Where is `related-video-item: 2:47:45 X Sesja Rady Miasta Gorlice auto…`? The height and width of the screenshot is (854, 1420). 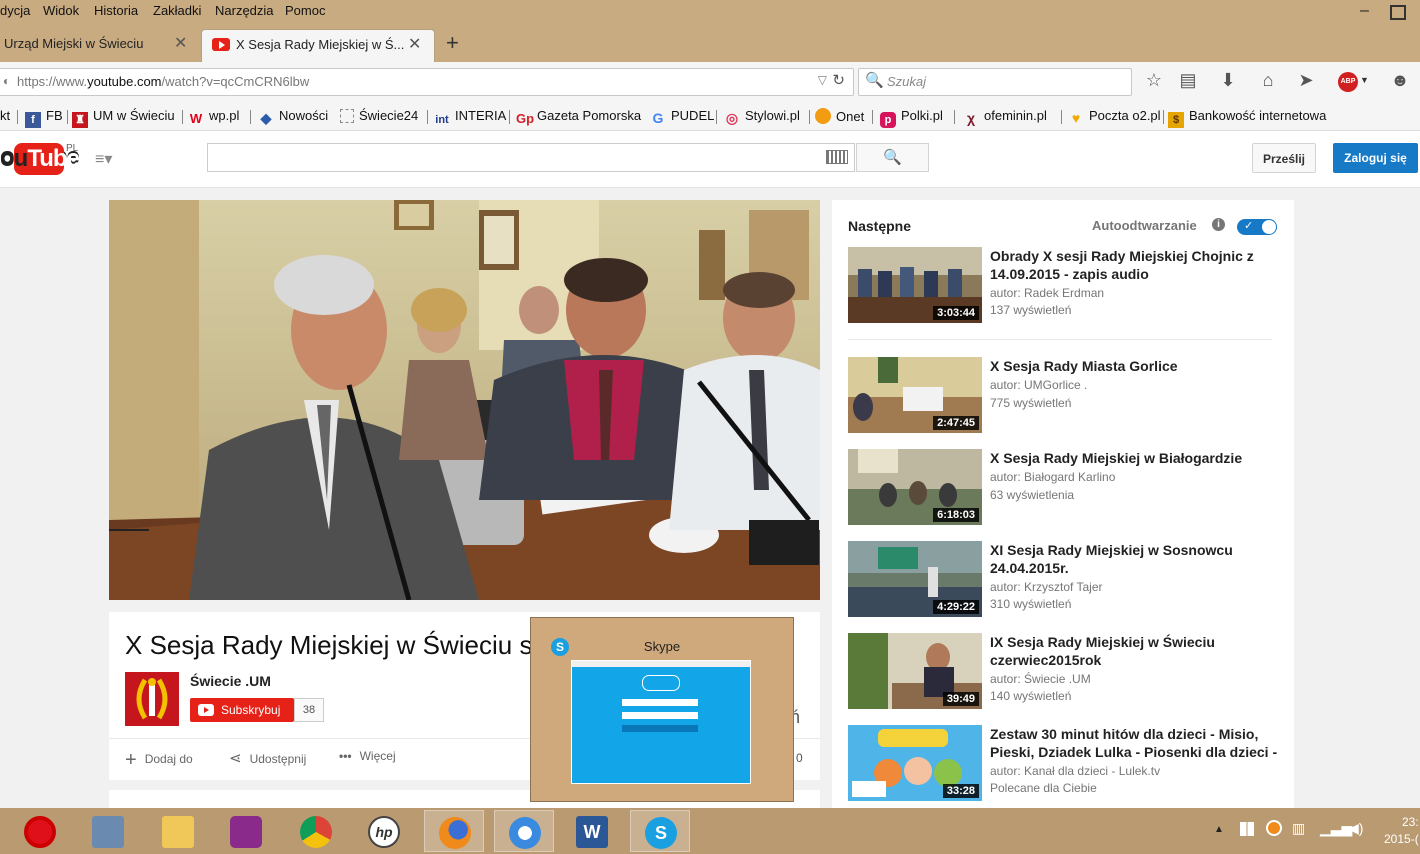 related-video-item: 2:47:45 X Sesja Rady Miasta Gorlice auto… is located at coordinates (1063, 397).